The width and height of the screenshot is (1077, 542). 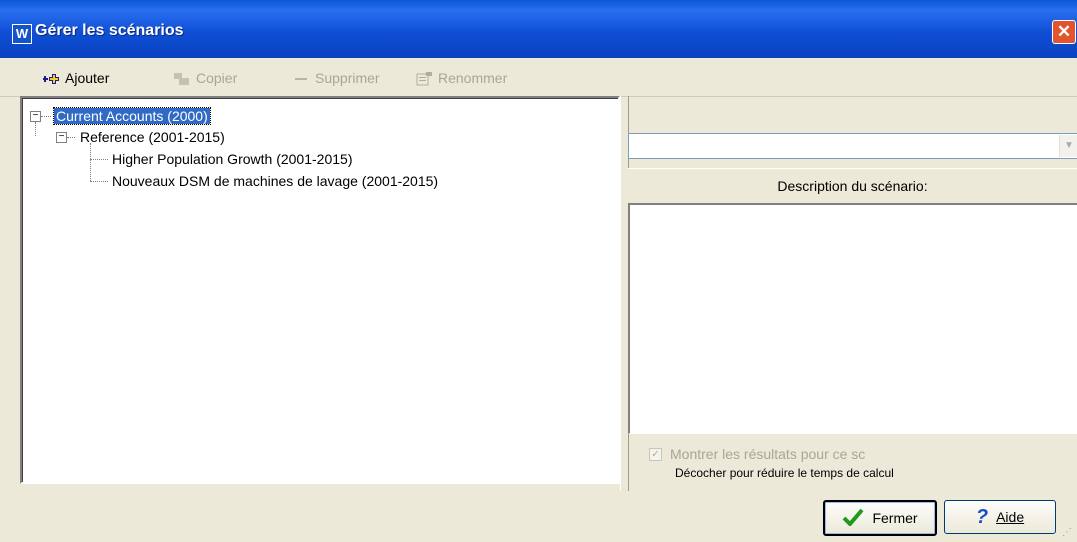 I want to click on tree-item-label: Current Accounts (2000), so click(x=132, y=116).